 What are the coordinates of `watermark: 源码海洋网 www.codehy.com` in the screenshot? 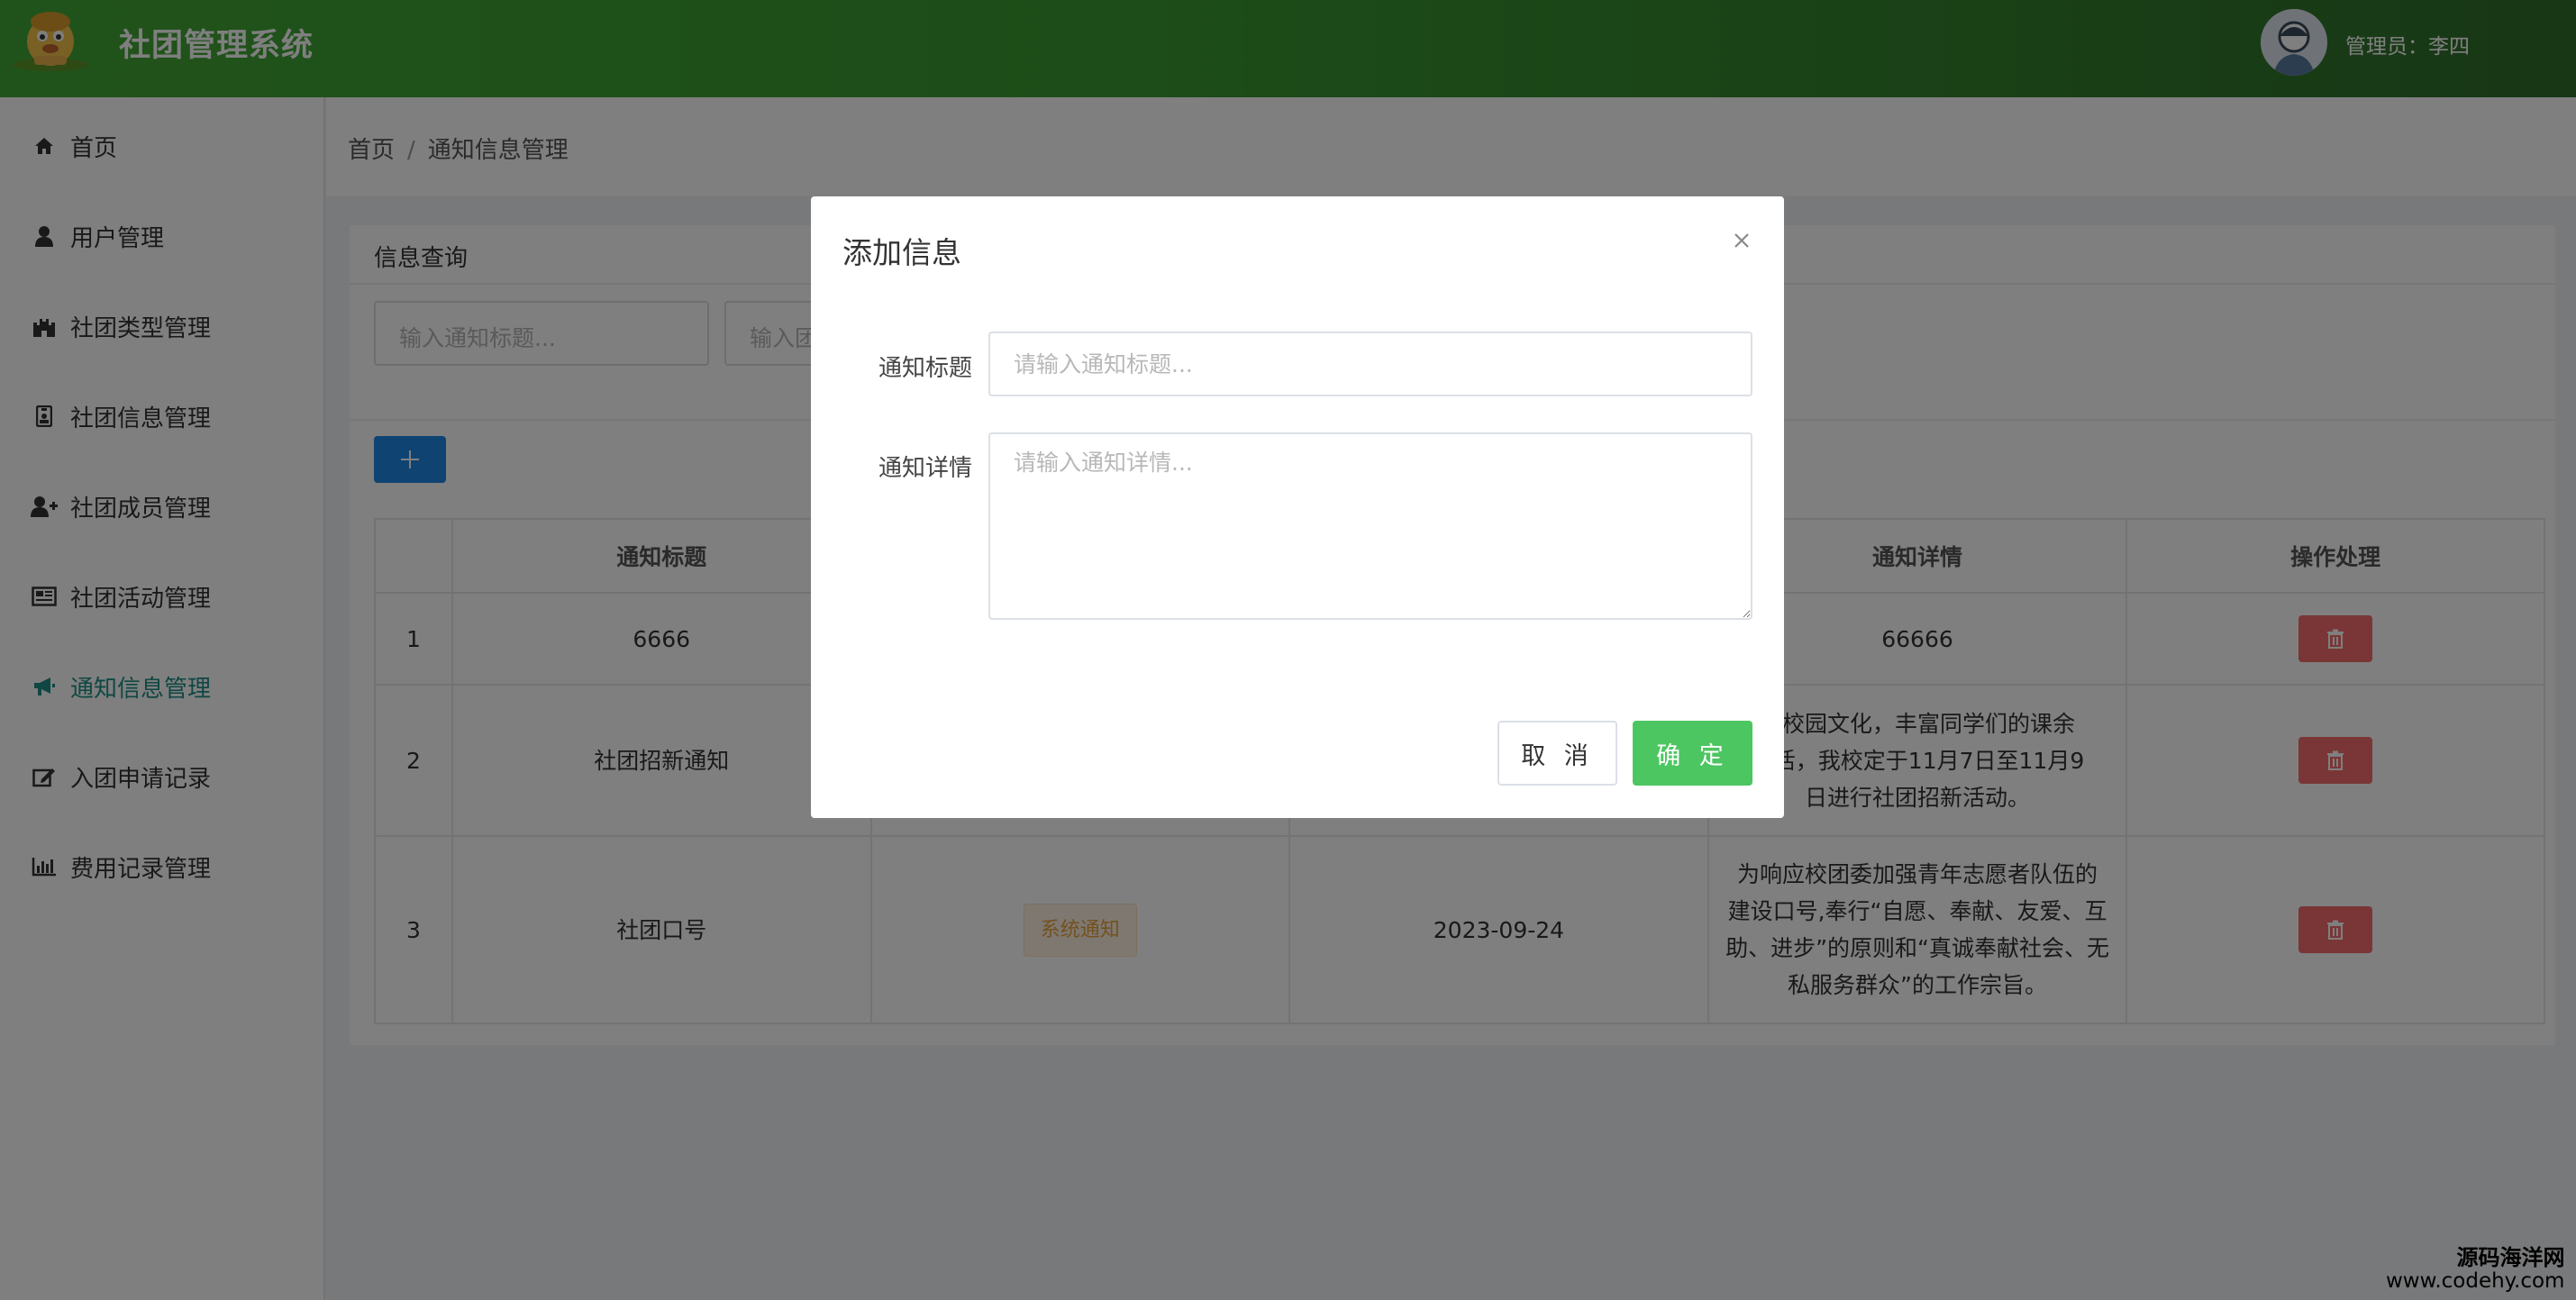 It's located at (2475, 1270).